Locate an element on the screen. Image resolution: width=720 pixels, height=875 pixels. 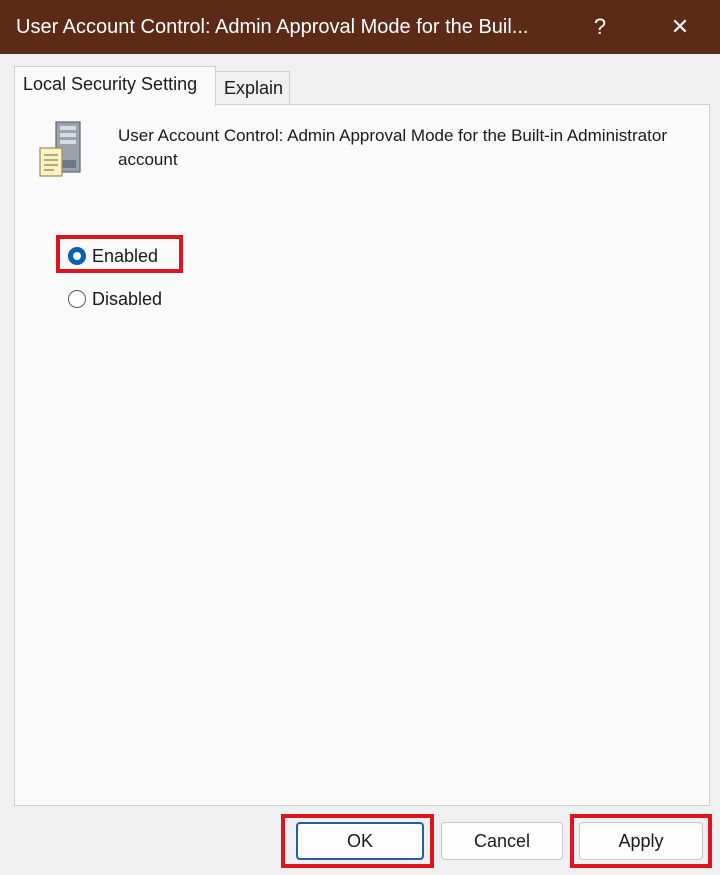
enabled-option: Enabled is located at coordinates (113, 256).